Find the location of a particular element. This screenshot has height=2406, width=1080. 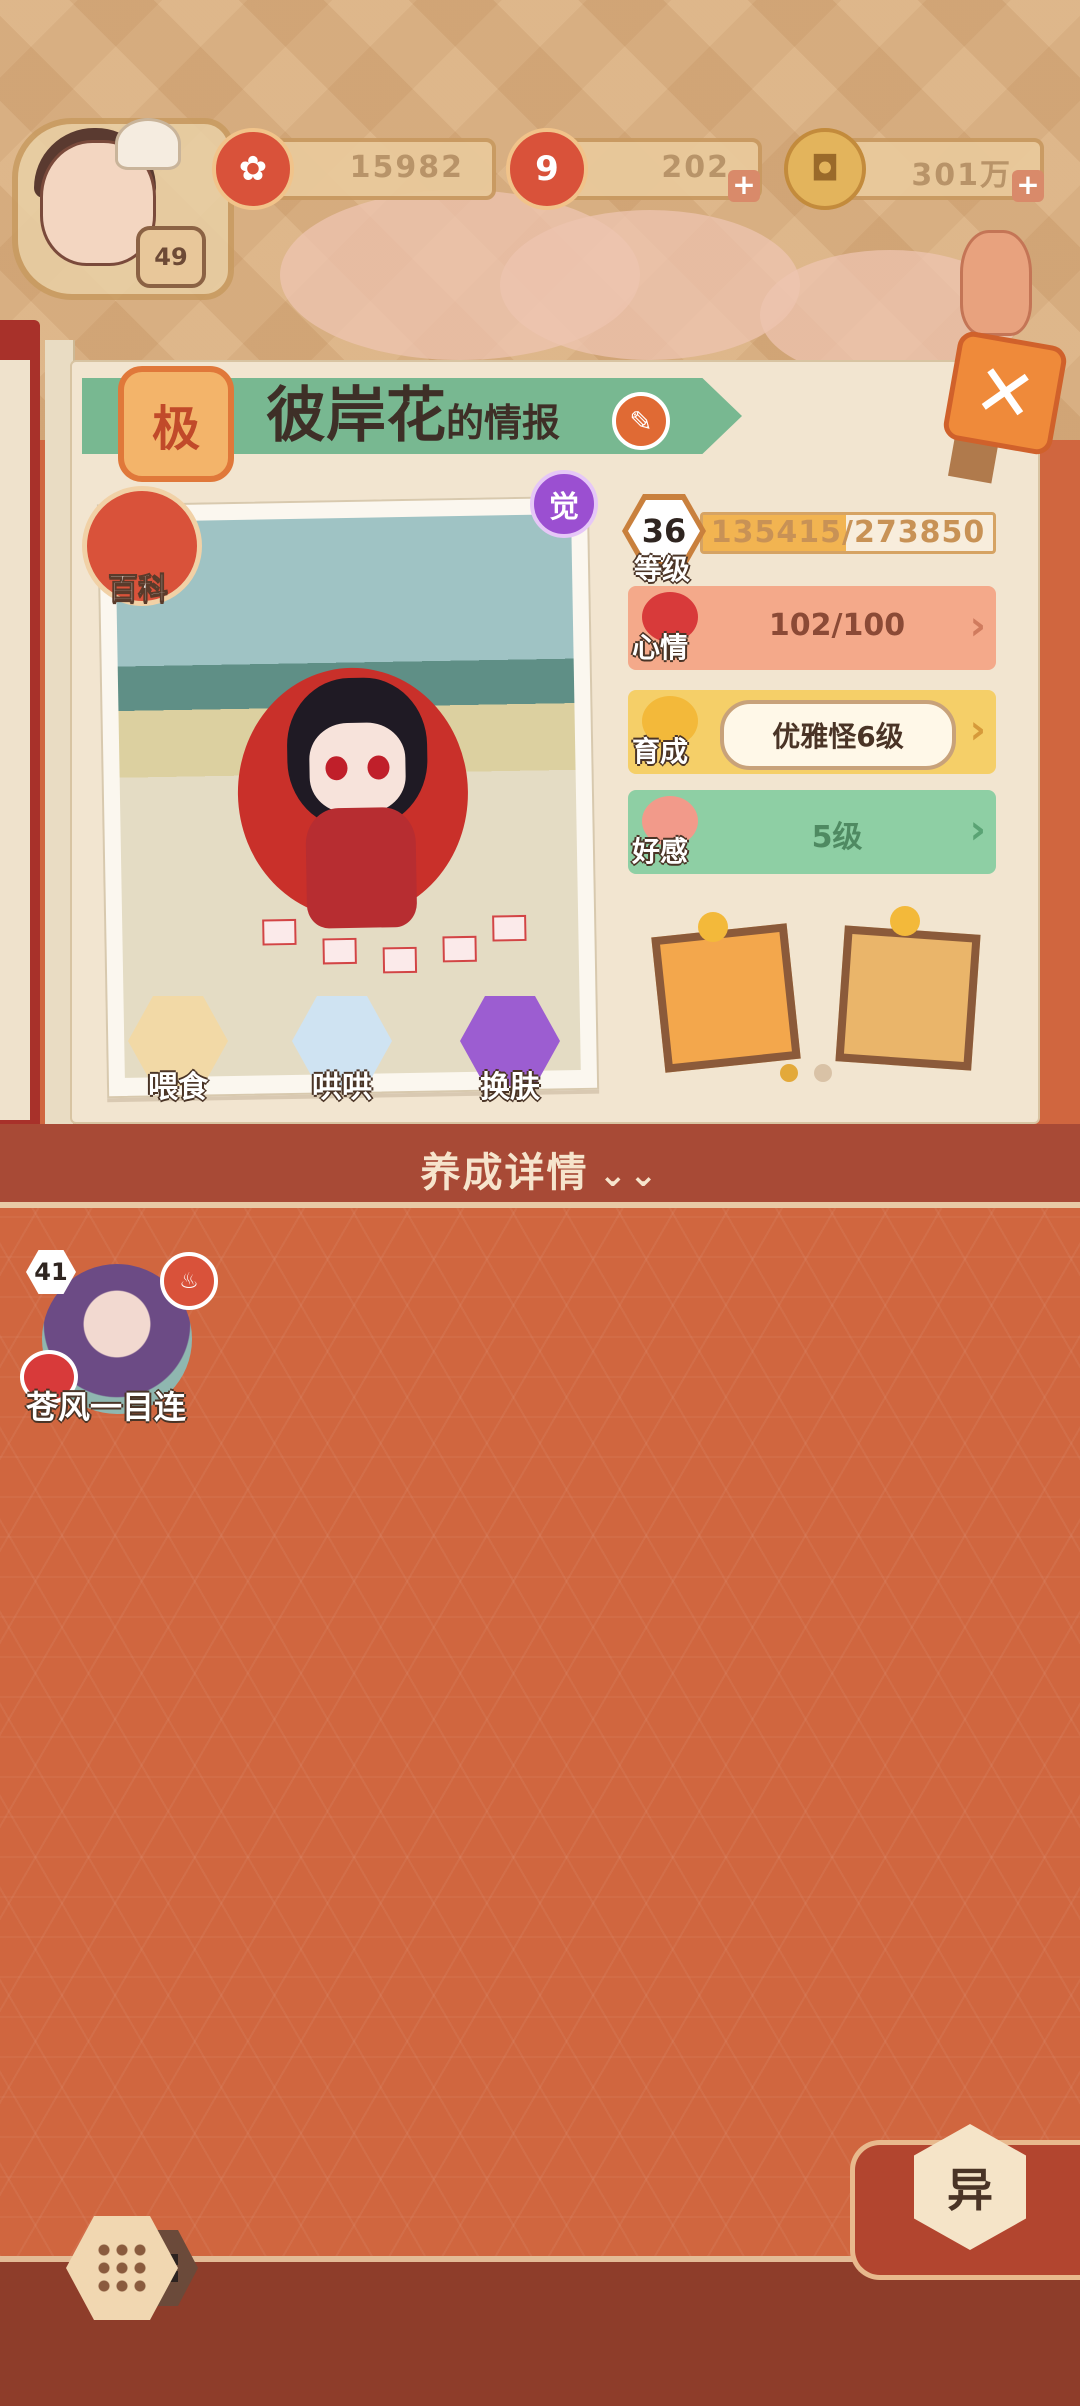

skin-button: 换肤 is located at coordinates (510, 1050).